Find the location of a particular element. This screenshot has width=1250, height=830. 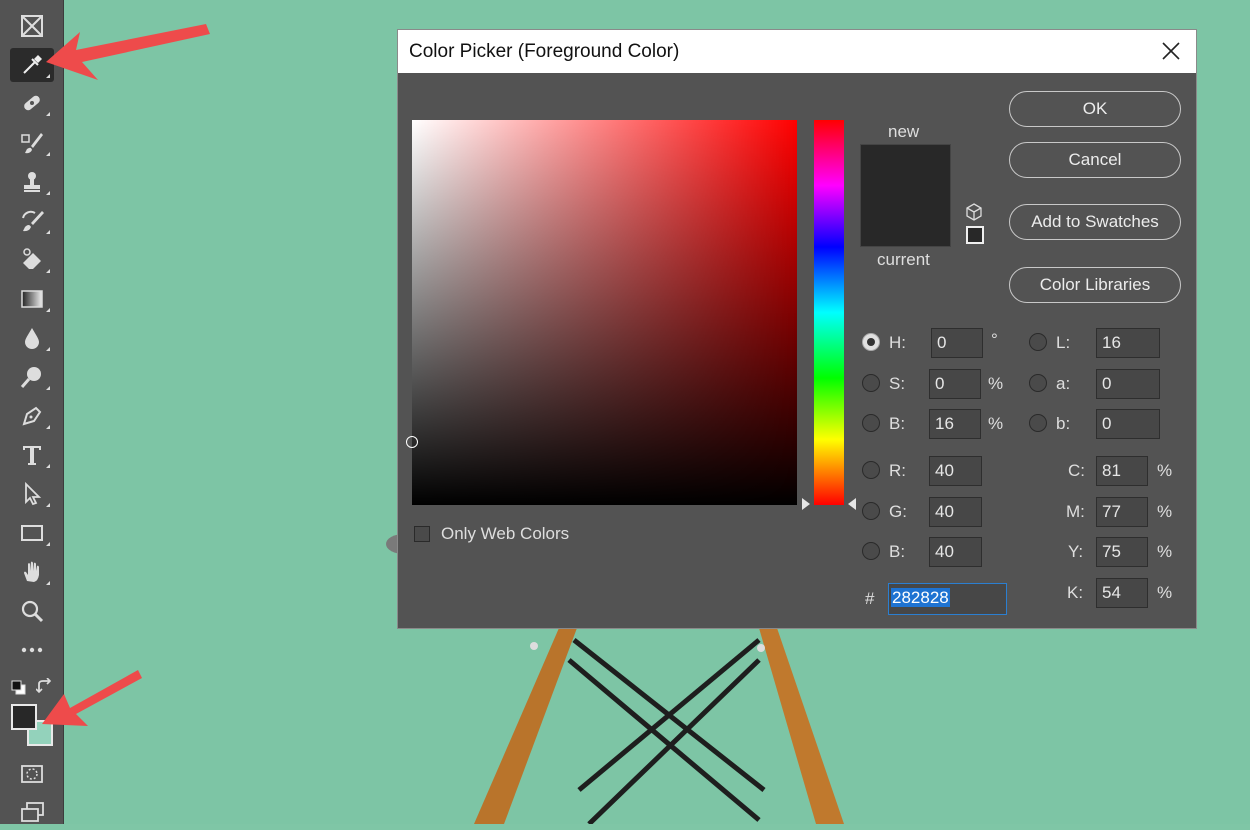

color-field-cursor is located at coordinates (412, 442).